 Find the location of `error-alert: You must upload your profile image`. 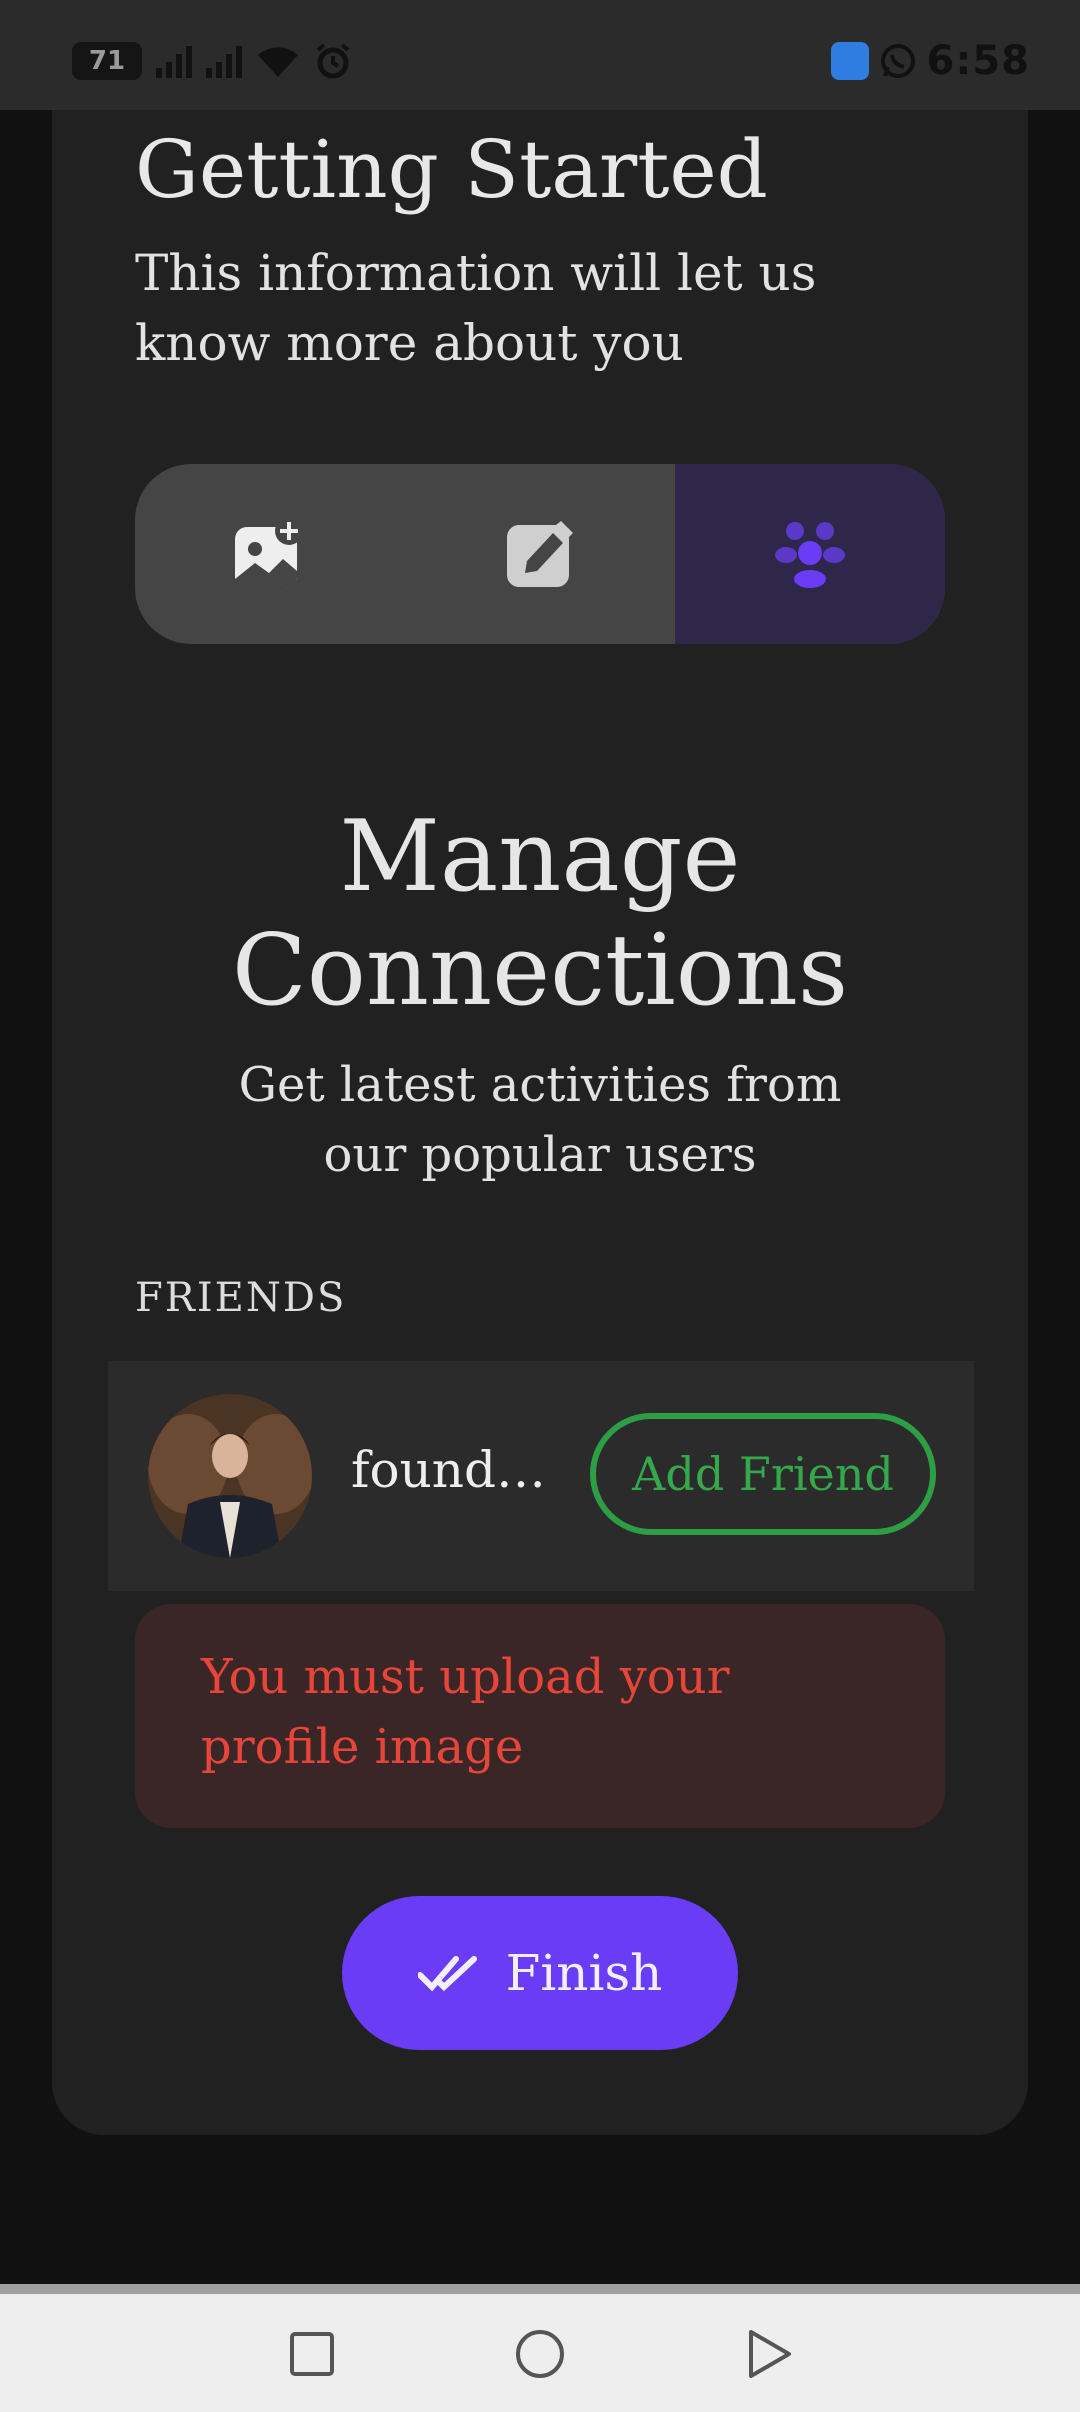

error-alert: You must upload your profile image is located at coordinates (540, 1716).